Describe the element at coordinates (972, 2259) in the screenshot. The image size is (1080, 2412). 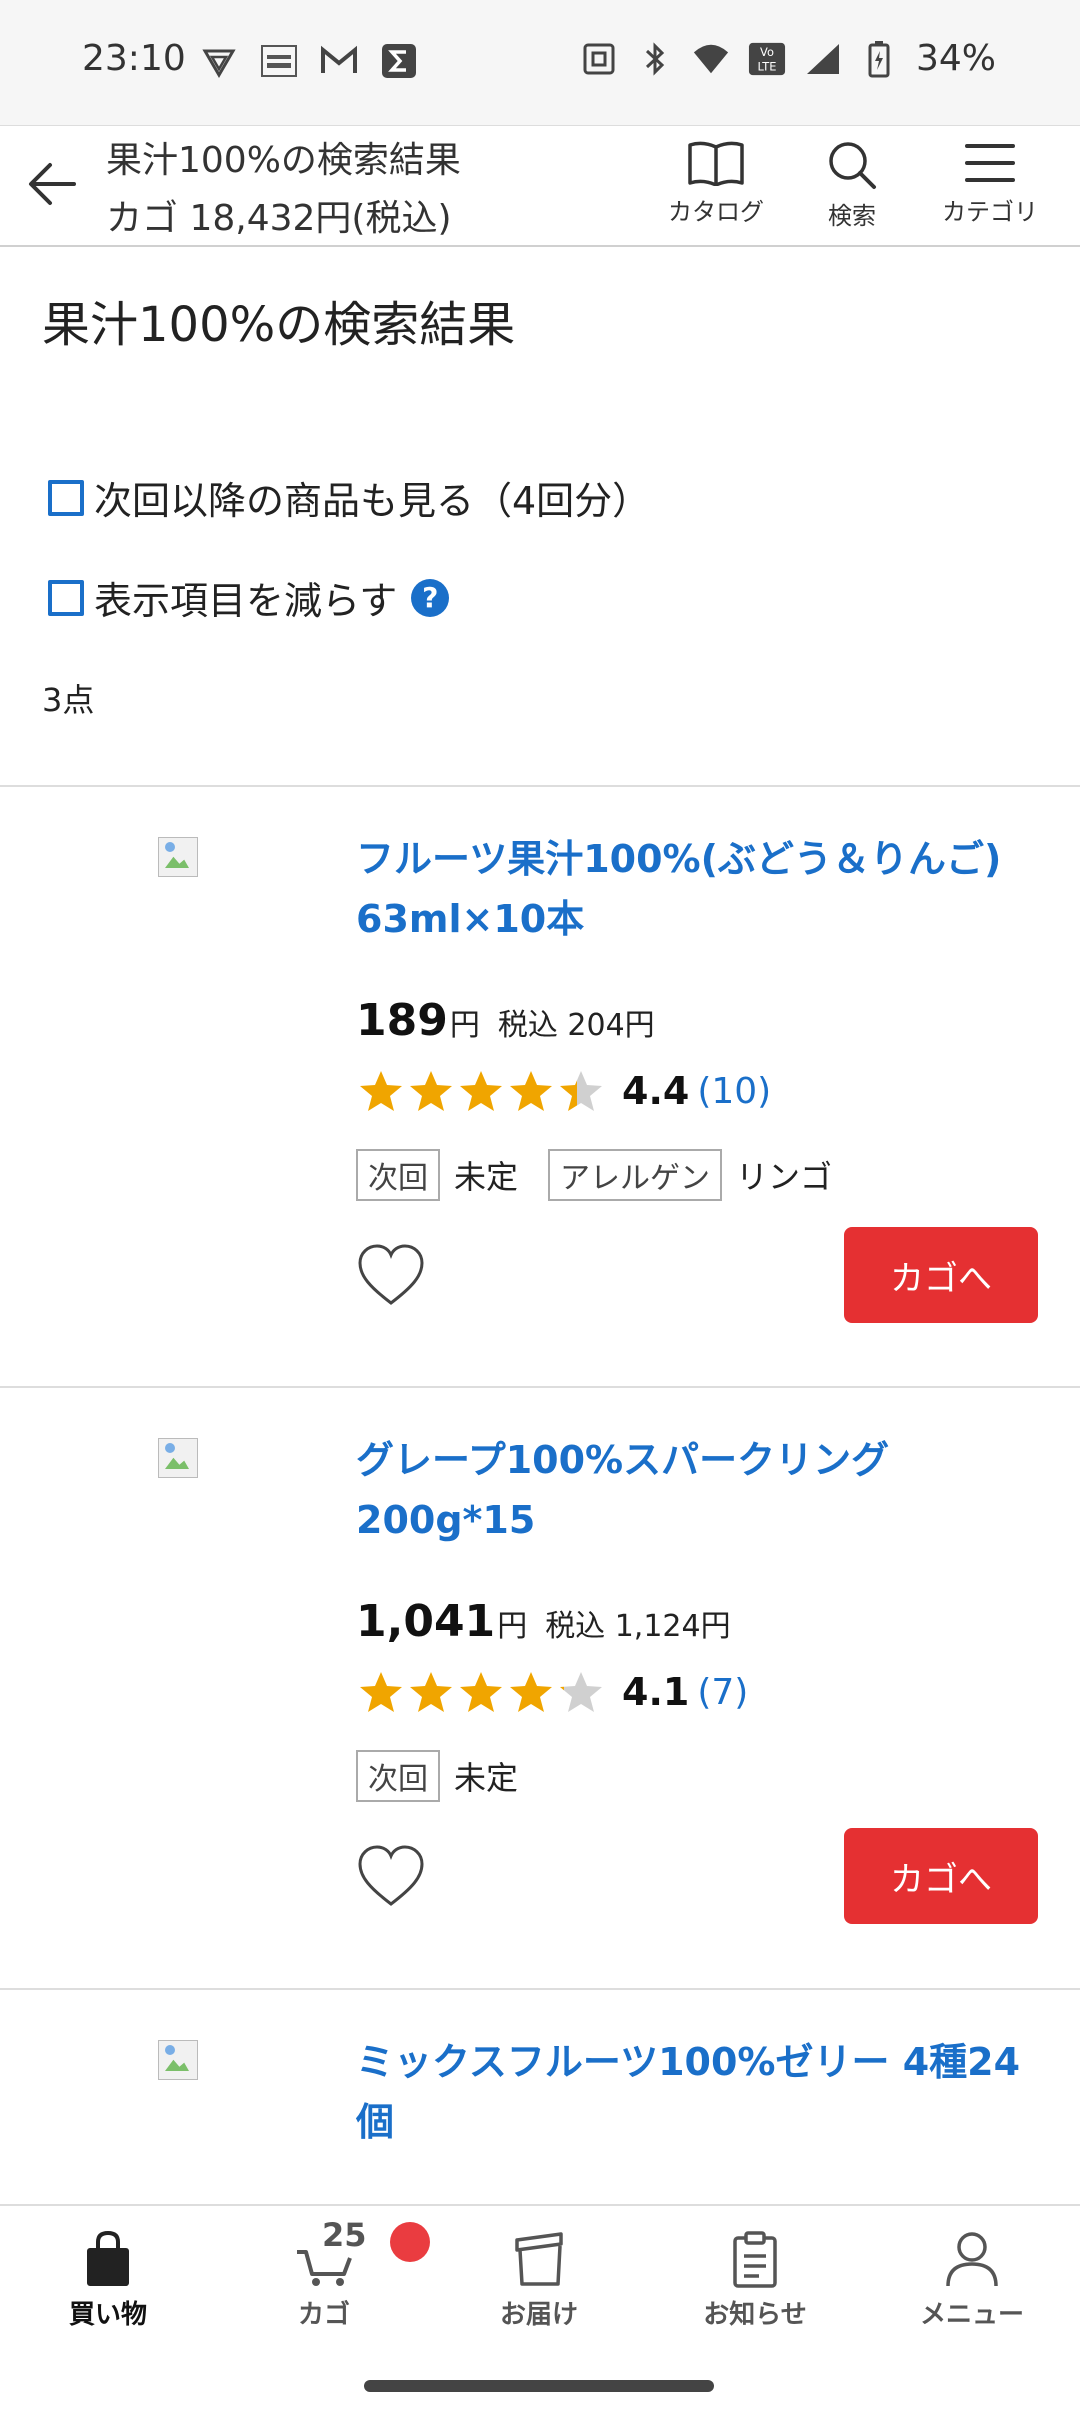
I see `user-icon` at that location.